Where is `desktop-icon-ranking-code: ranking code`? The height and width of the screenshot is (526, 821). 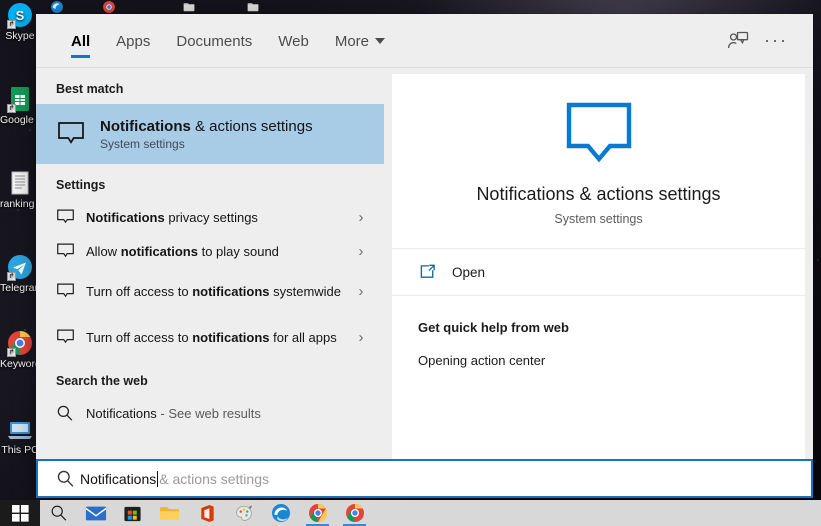 desktop-icon-ranking-code: ranking code is located at coordinates (20, 190).